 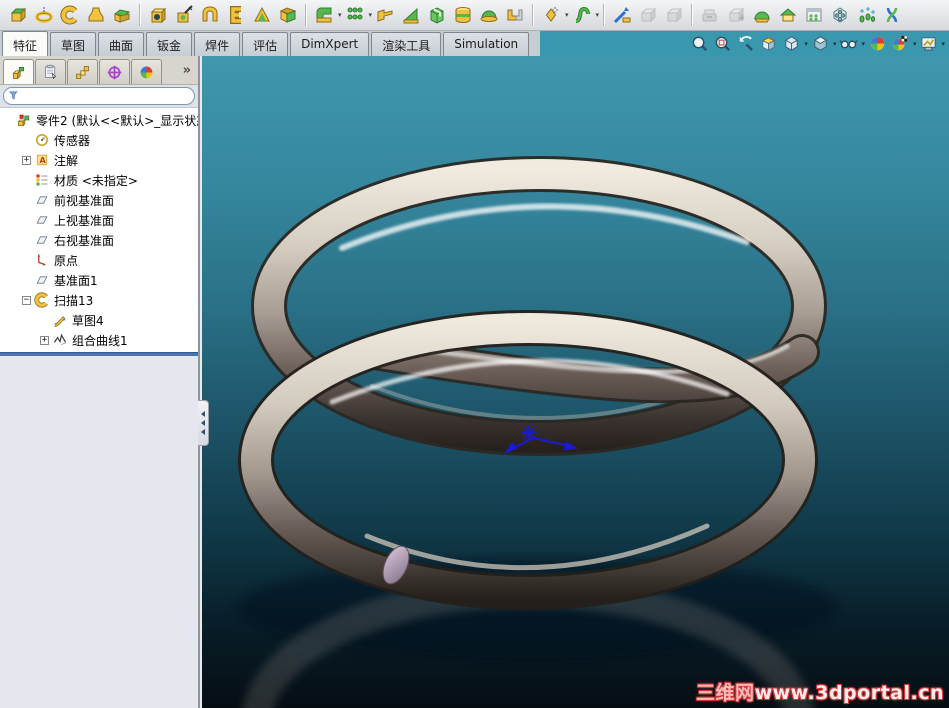 What do you see at coordinates (99, 240) in the screenshot?
I see `tree-item-右视基准面: 右视基准面` at bounding box center [99, 240].